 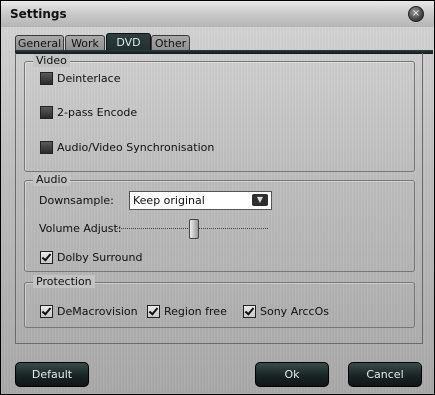 I want to click on sony-arccos-checkbox, so click(x=249, y=311).